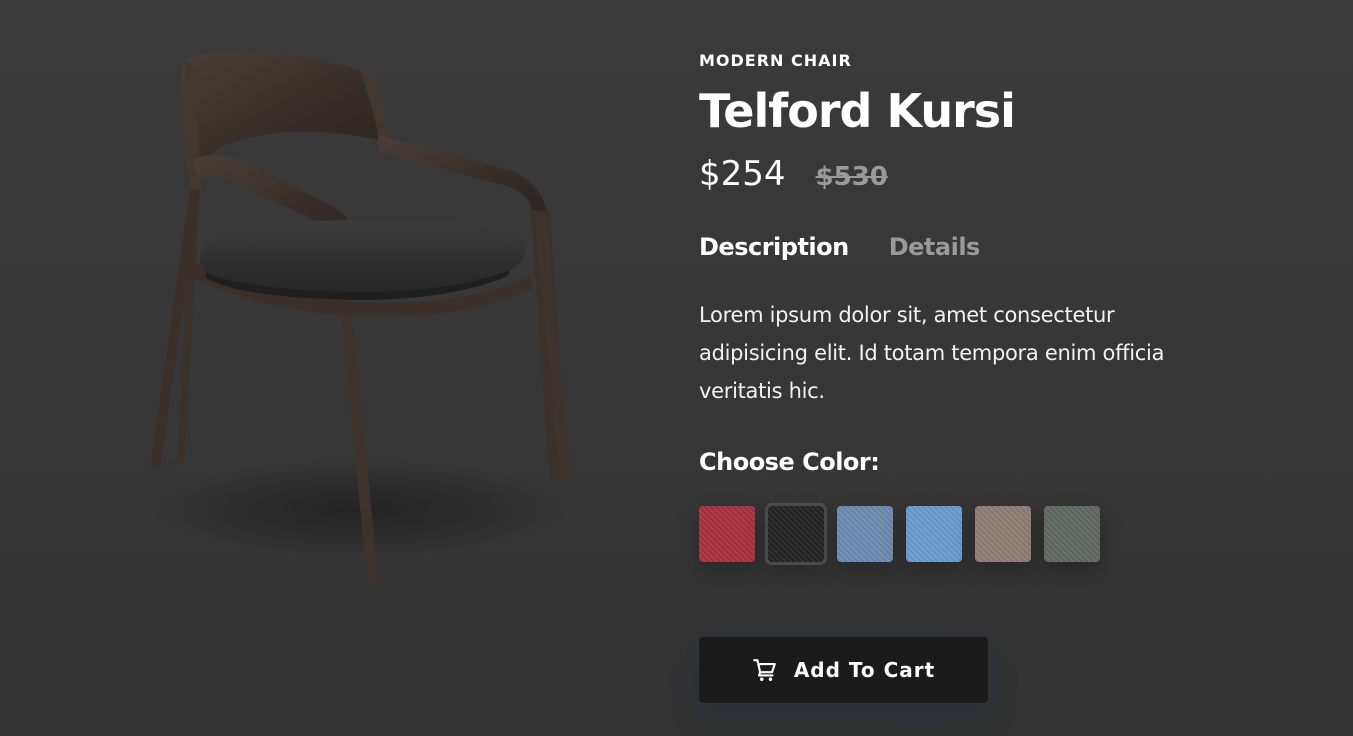 The width and height of the screenshot is (1353, 736). I want to click on tab-details: Details, so click(935, 247).